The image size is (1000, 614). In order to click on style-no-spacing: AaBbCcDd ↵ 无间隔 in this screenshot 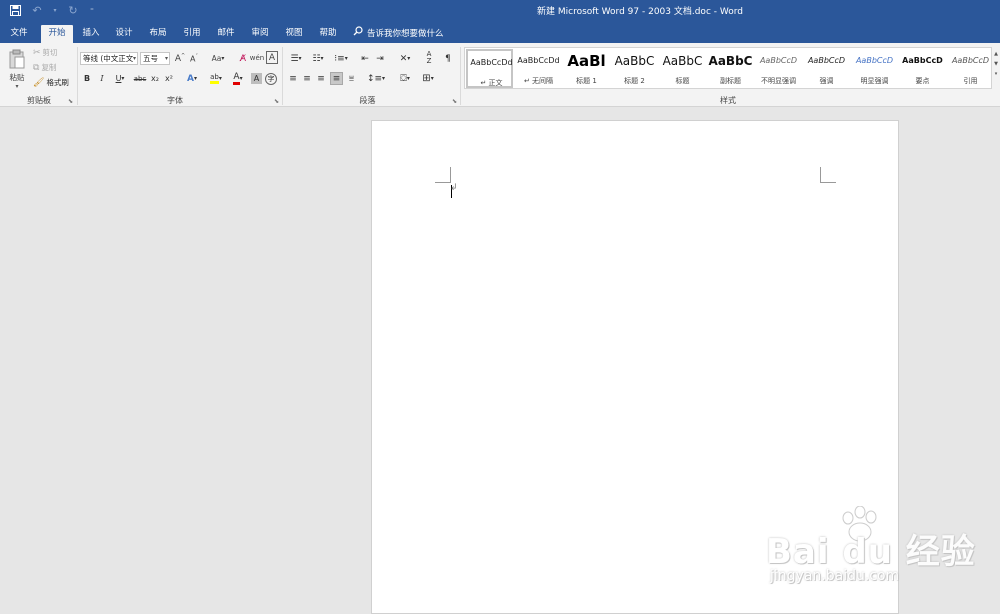, I will do `click(538, 68)`.